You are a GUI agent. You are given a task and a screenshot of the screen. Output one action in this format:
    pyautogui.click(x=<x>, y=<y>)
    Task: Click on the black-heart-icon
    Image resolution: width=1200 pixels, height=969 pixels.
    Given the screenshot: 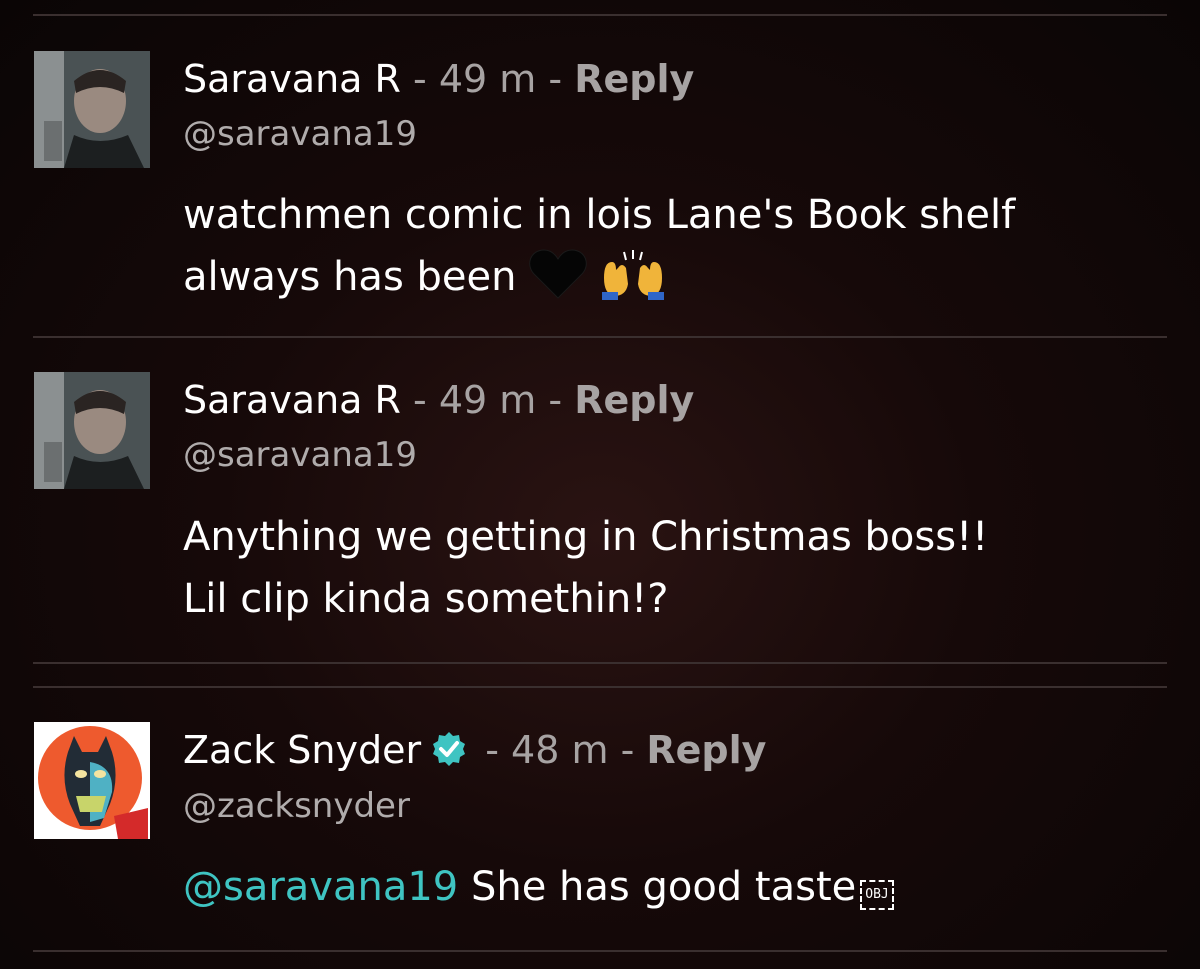 What is the action you would take?
    pyautogui.click(x=558, y=283)
    